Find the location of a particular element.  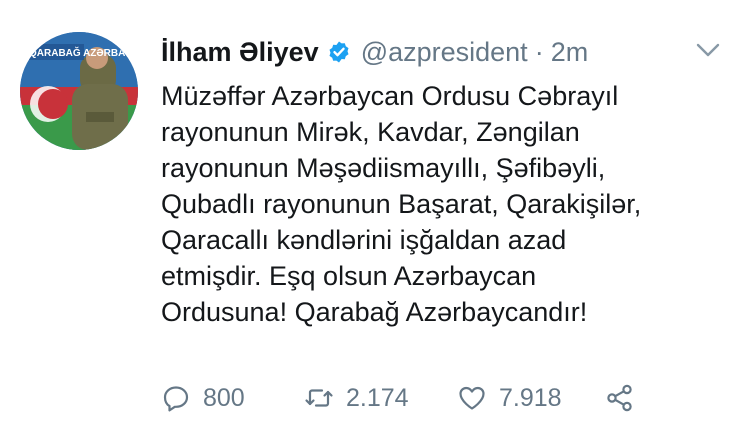

tweet-line: Ordusuna! Qarabağ Azərbaycandır! is located at coordinates (374, 312).